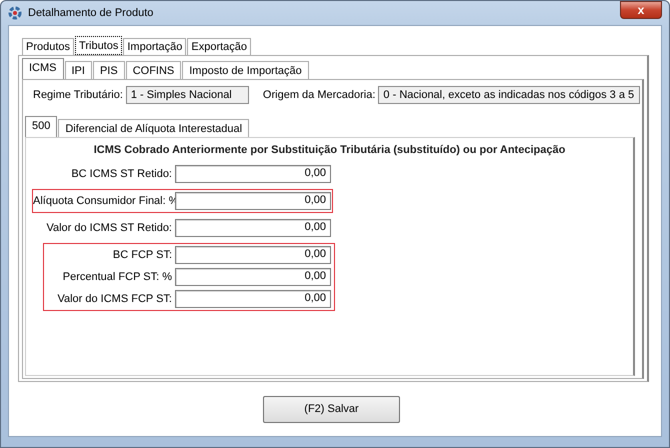  What do you see at coordinates (91, 13) in the screenshot?
I see `window-title: Detalhamento de Produto` at bounding box center [91, 13].